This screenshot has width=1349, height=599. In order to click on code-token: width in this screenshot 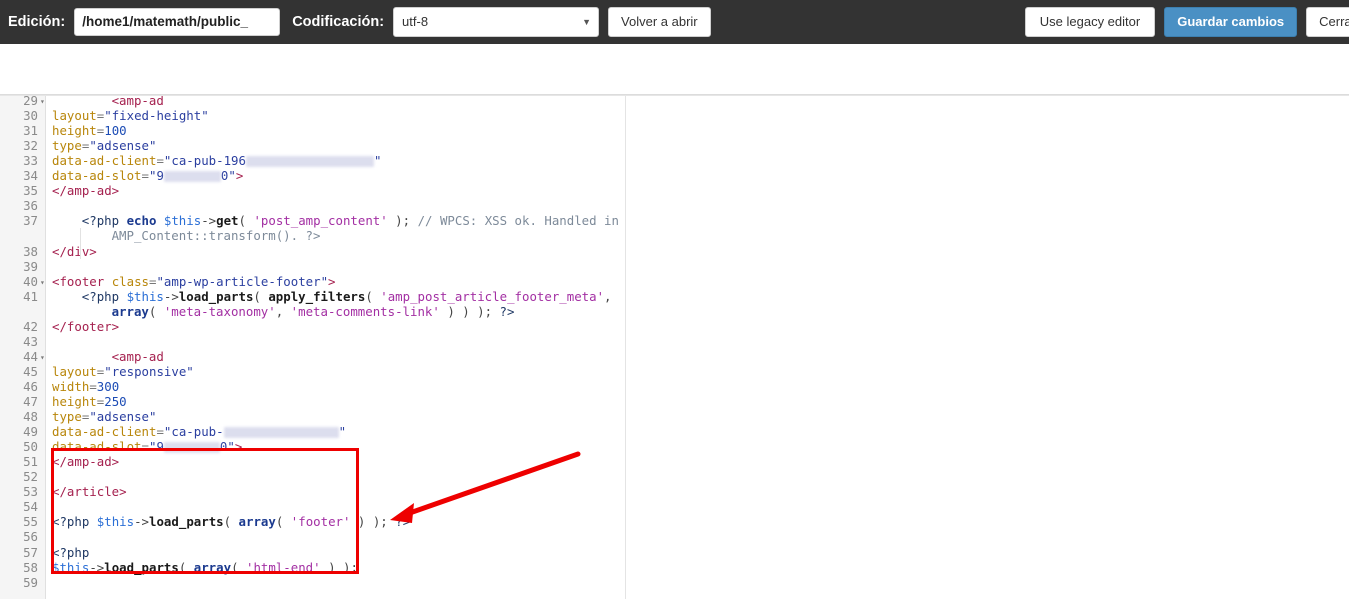, I will do `click(71, 386)`.